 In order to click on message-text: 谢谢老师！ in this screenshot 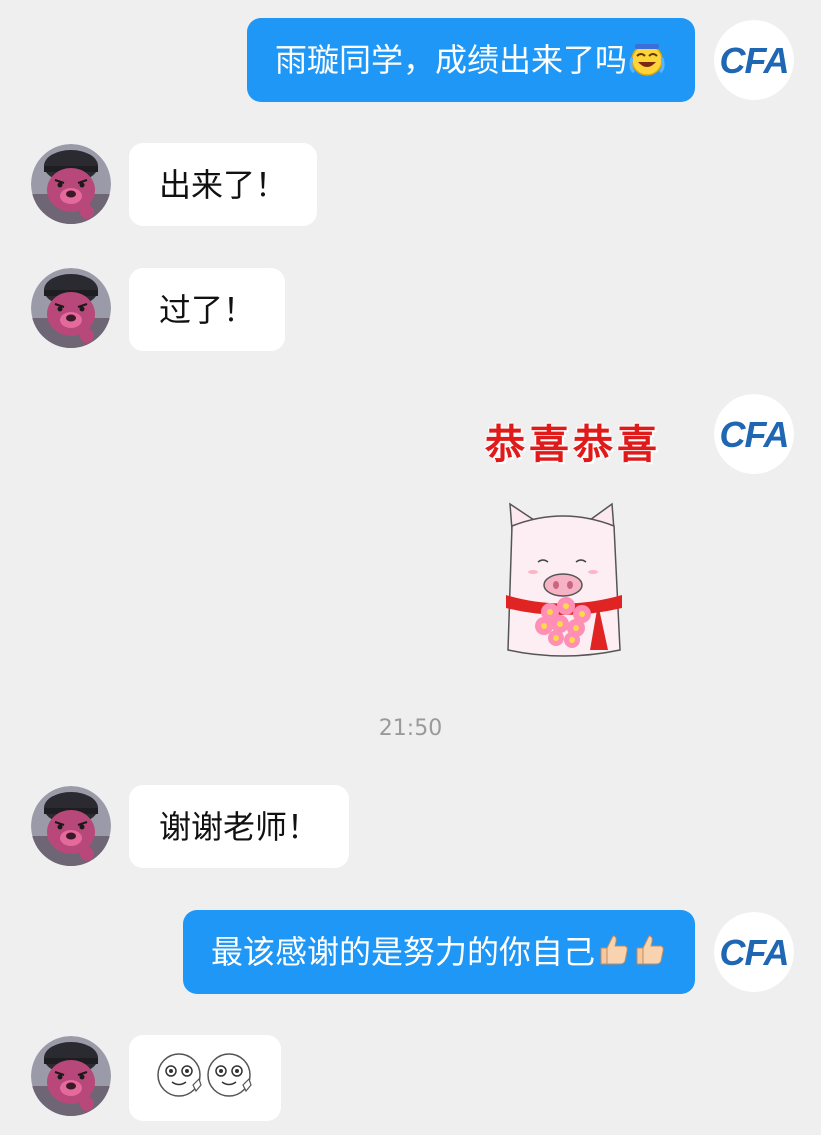, I will do `click(239, 826)`.